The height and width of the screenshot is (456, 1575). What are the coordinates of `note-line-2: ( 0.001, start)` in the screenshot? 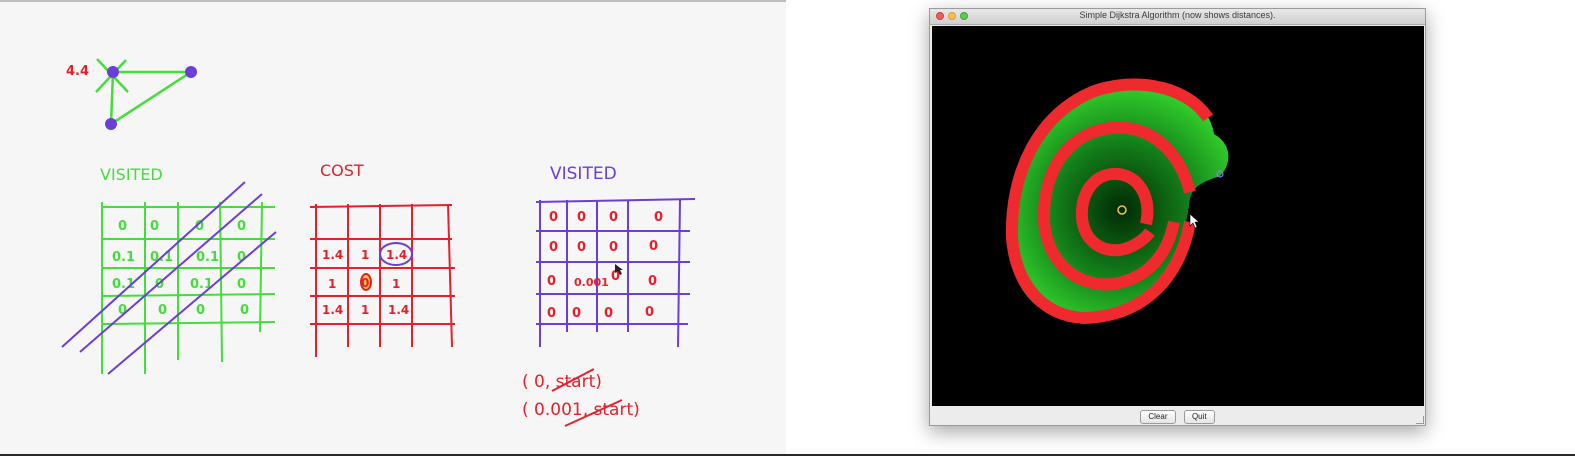 It's located at (581, 410).